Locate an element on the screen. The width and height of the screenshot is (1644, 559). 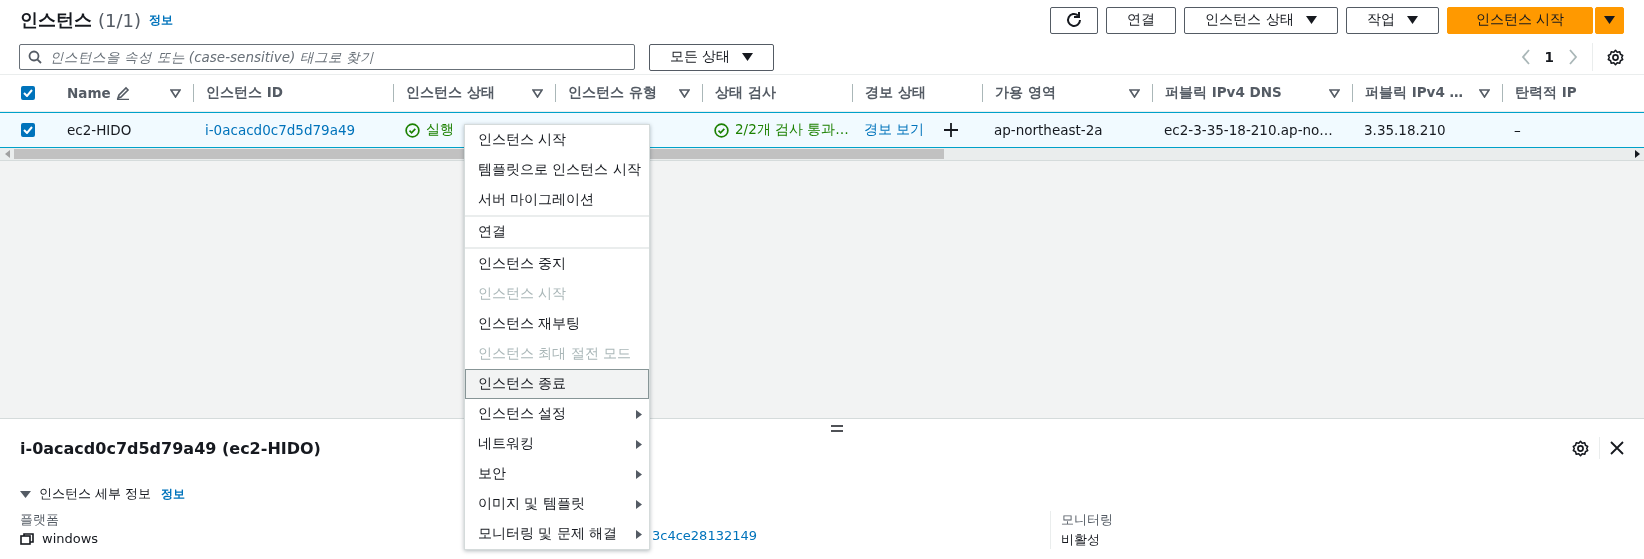
column-header: 상태 검사 is located at coordinates (777, 93).